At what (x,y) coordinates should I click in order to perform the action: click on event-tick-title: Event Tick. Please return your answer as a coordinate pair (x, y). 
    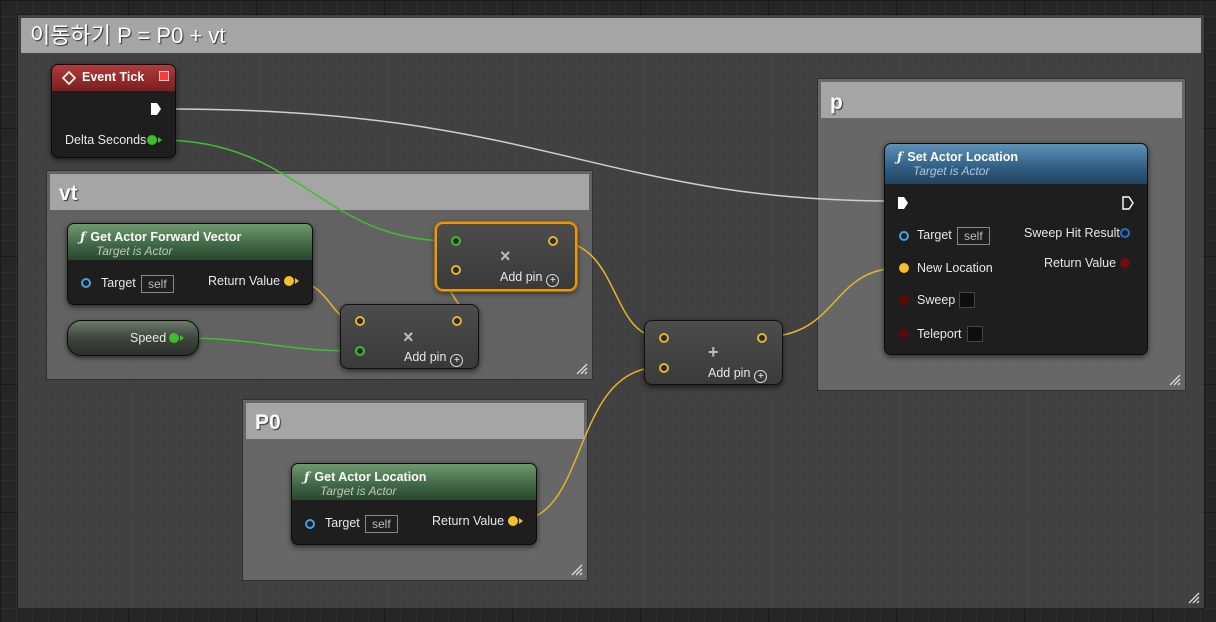
    Looking at the image, I should click on (113, 77).